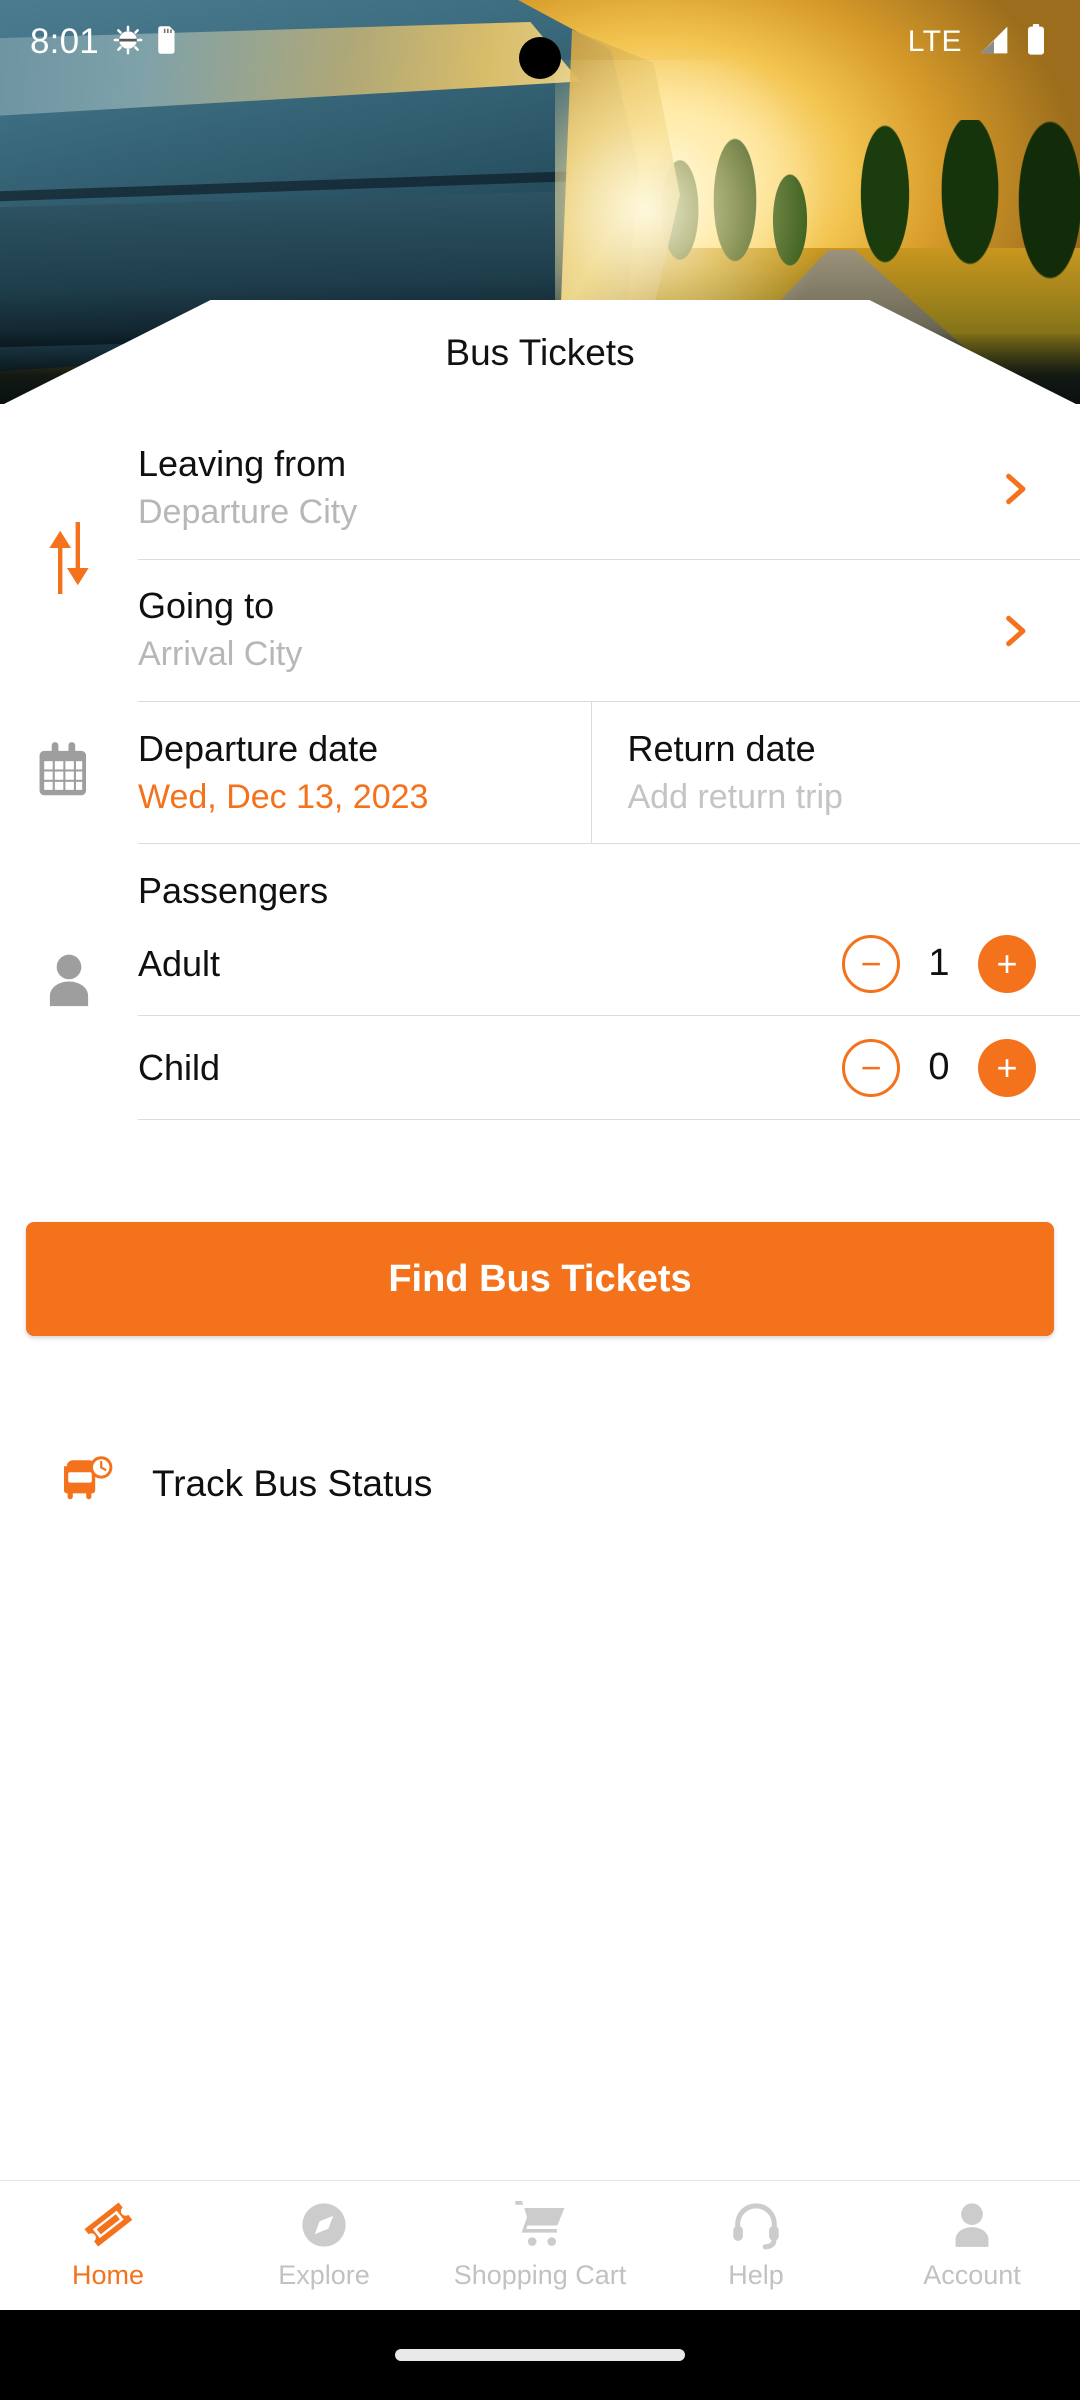 The height and width of the screenshot is (2400, 1080). What do you see at coordinates (167, 42) in the screenshot?
I see `sd-card-icon` at bounding box center [167, 42].